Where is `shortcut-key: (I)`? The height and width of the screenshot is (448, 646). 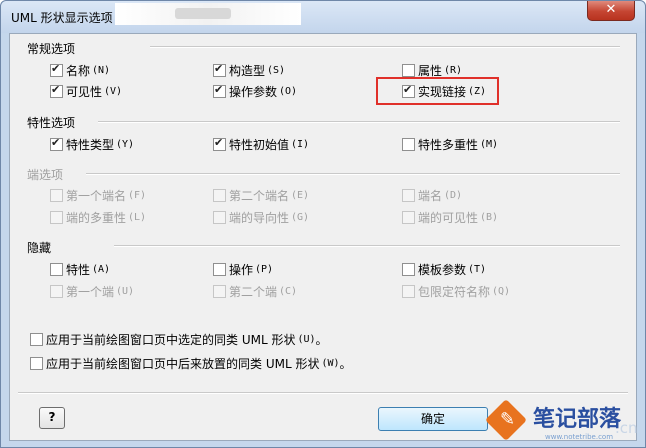 shortcut-key: (I) is located at coordinates (300, 144).